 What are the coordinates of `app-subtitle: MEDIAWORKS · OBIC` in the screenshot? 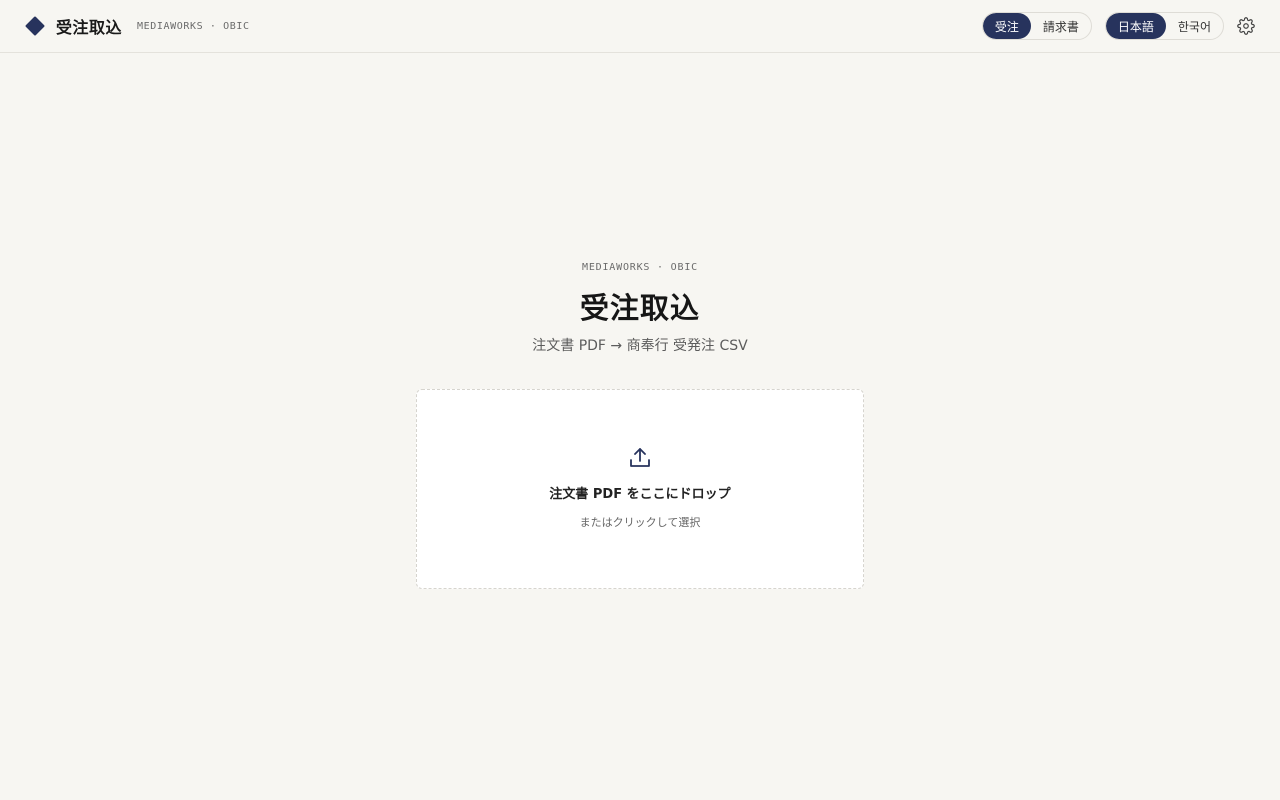 It's located at (193, 26).